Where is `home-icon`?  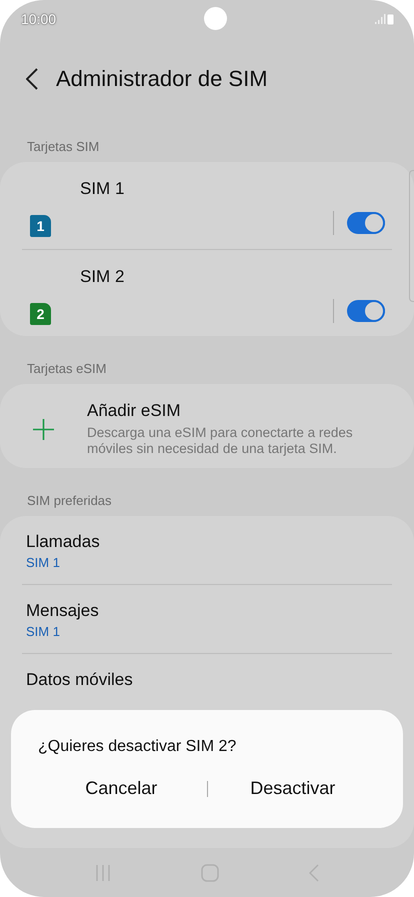 home-icon is located at coordinates (210, 873).